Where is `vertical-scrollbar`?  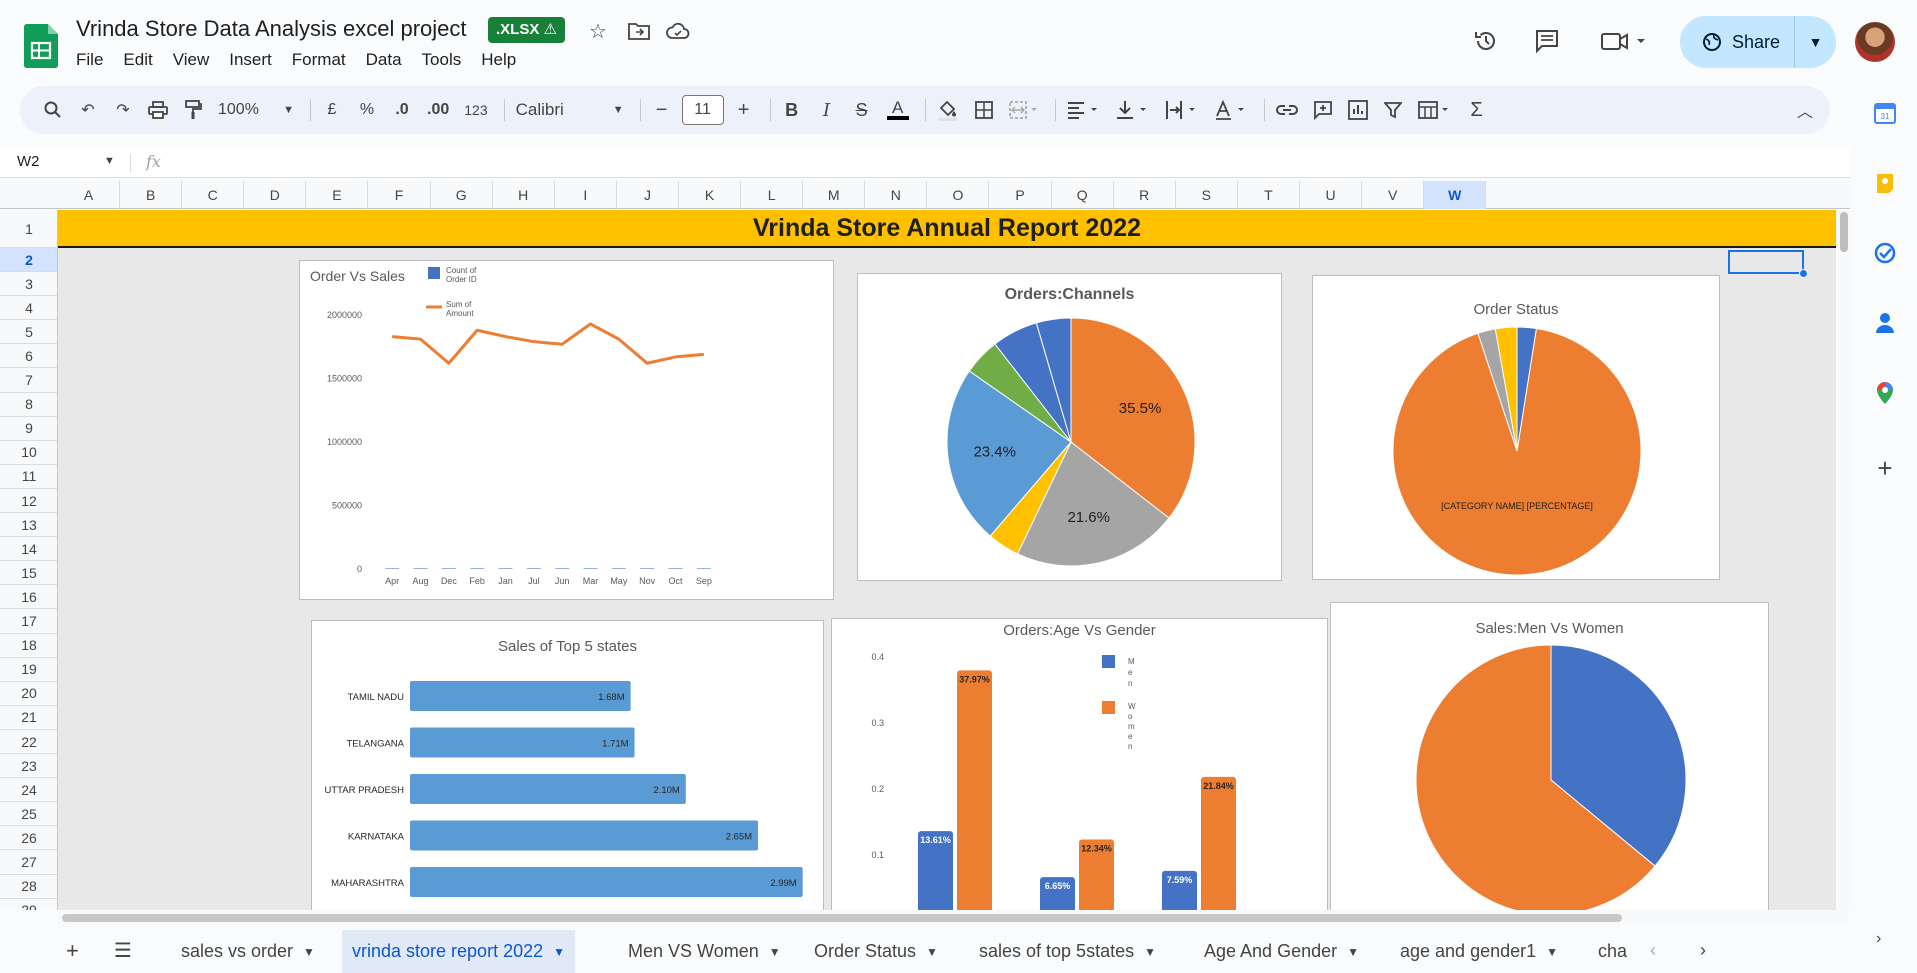 vertical-scrollbar is located at coordinates (1844, 560).